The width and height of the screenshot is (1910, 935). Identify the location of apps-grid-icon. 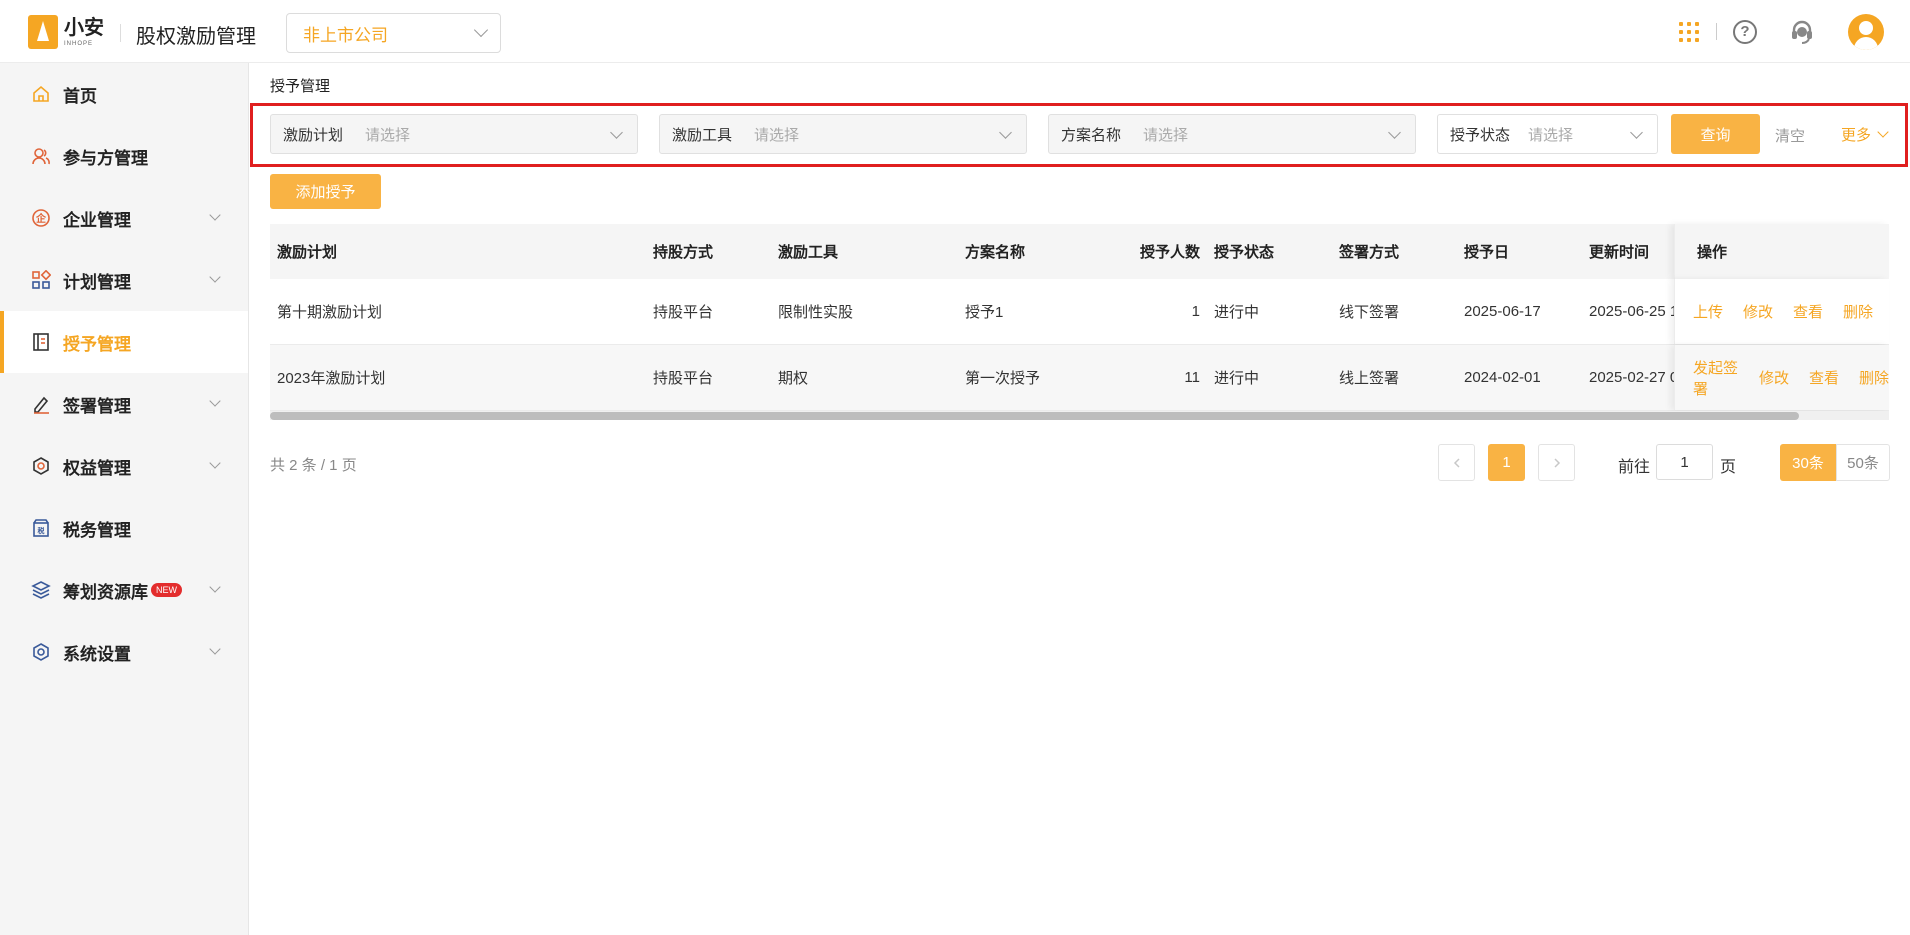
(1689, 32).